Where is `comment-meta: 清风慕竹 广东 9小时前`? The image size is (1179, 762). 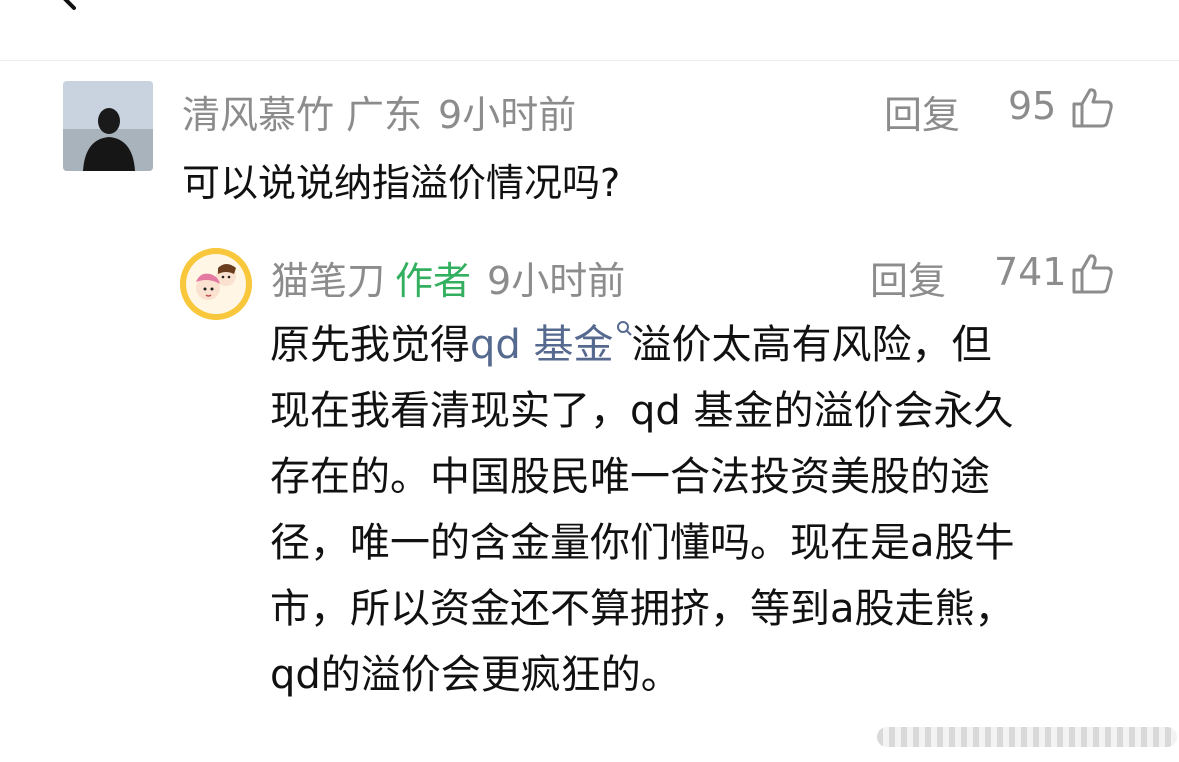 comment-meta: 清风慕竹 广东 9小时前 is located at coordinates (379, 111).